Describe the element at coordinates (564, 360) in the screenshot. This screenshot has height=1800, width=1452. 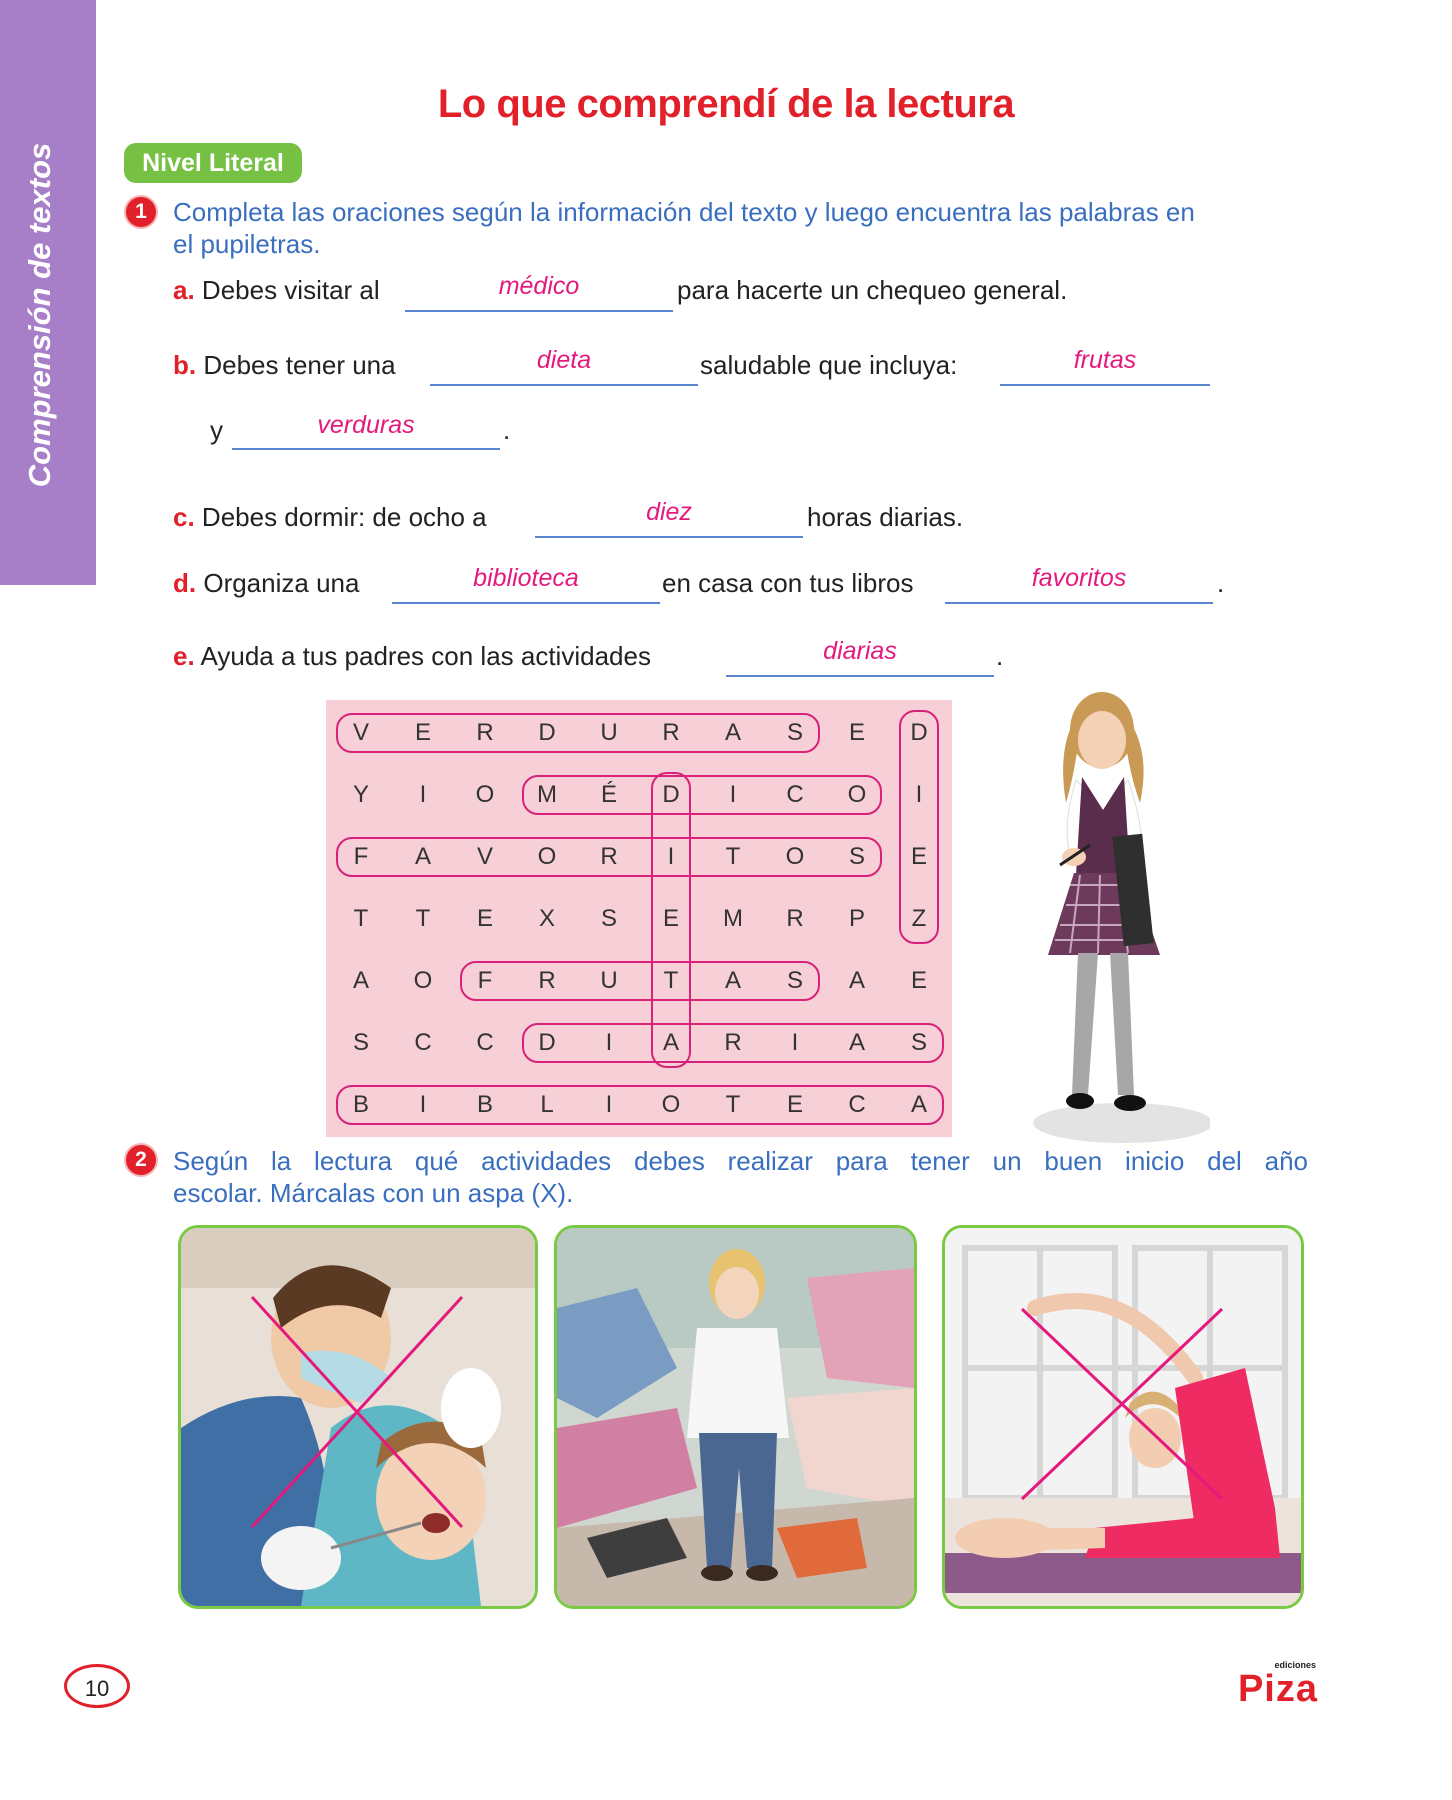
I see `answer-b1: dieta` at that location.